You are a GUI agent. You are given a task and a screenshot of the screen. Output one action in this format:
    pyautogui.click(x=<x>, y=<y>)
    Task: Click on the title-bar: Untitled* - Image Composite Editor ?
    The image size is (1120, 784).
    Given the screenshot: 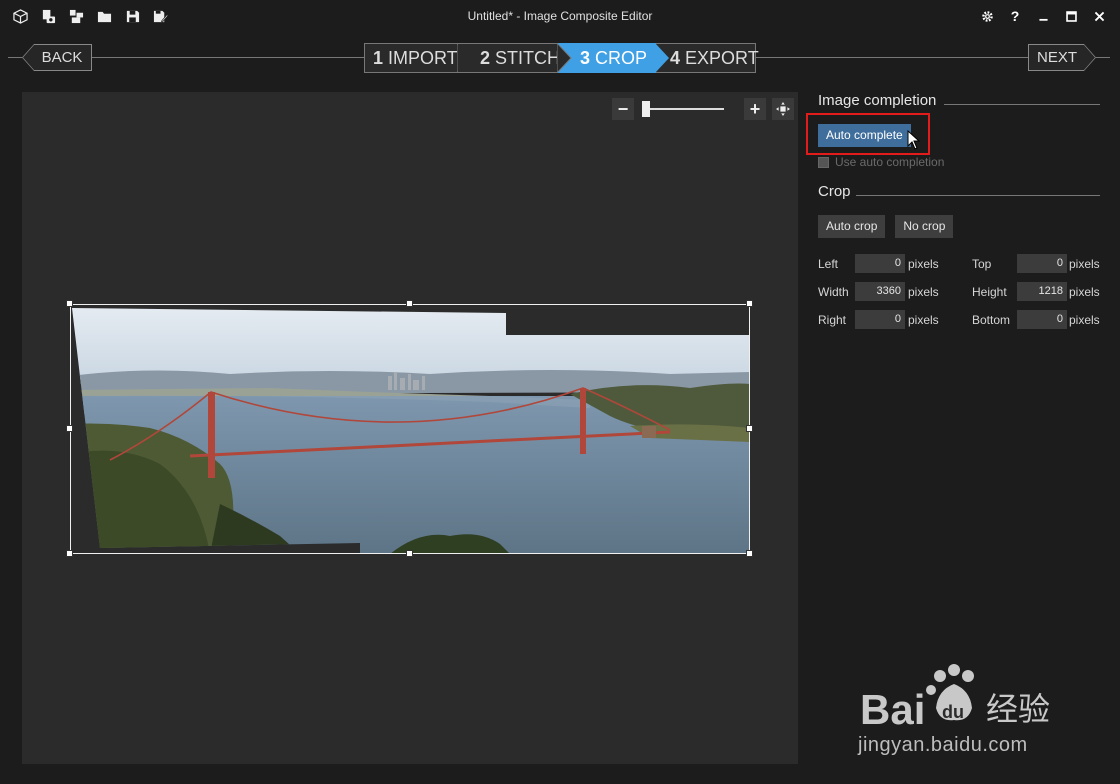 What is the action you would take?
    pyautogui.click(x=560, y=17)
    